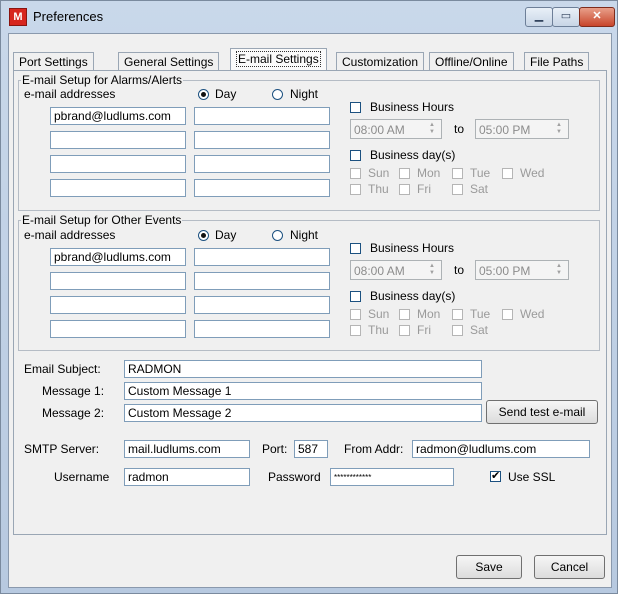  Describe the element at coordinates (457, 314) in the screenshot. I see `other-tue-checkbox` at that location.